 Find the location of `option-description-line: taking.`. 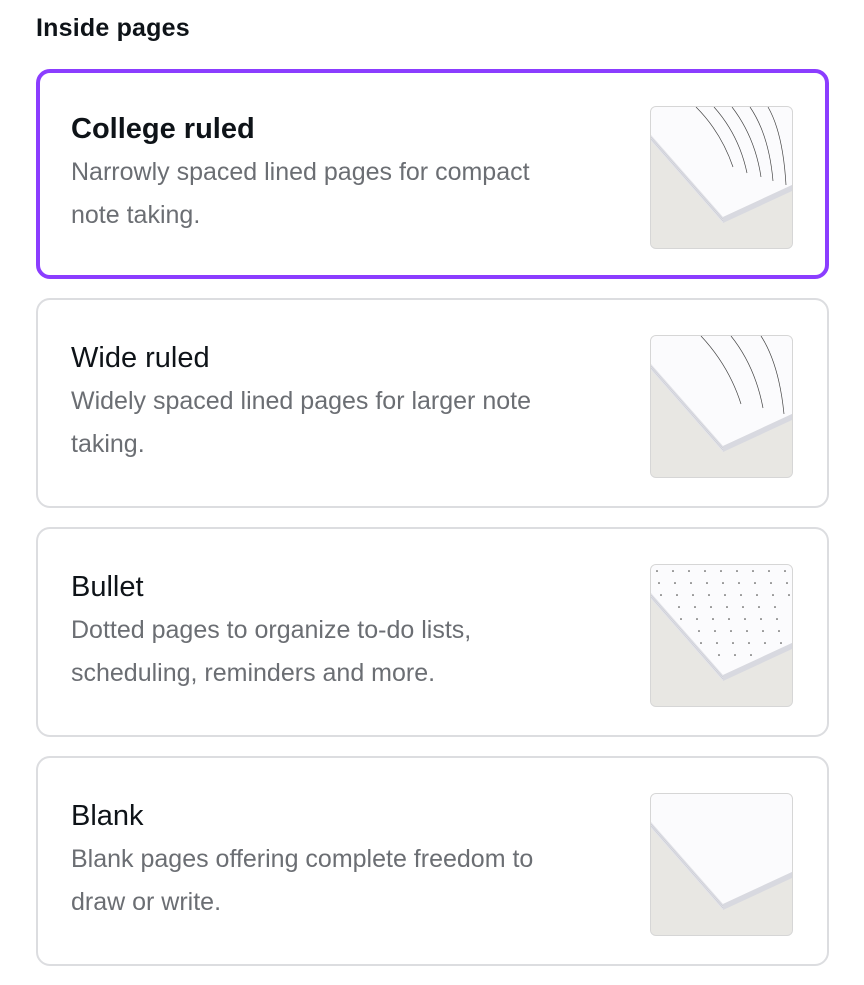

option-description-line: taking. is located at coordinates (108, 444).